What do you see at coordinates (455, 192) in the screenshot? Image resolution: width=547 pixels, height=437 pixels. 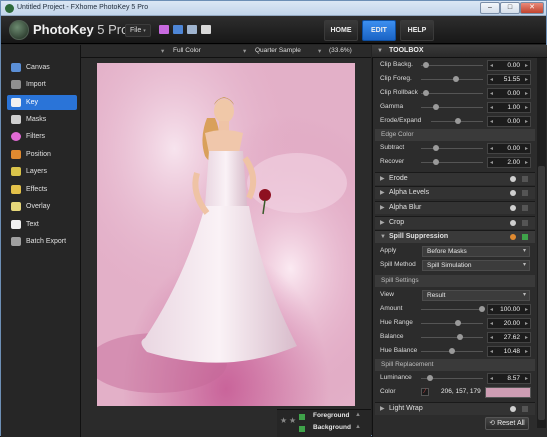 I see `section-alpha-levels: ▶ Alpha Levels` at bounding box center [455, 192].